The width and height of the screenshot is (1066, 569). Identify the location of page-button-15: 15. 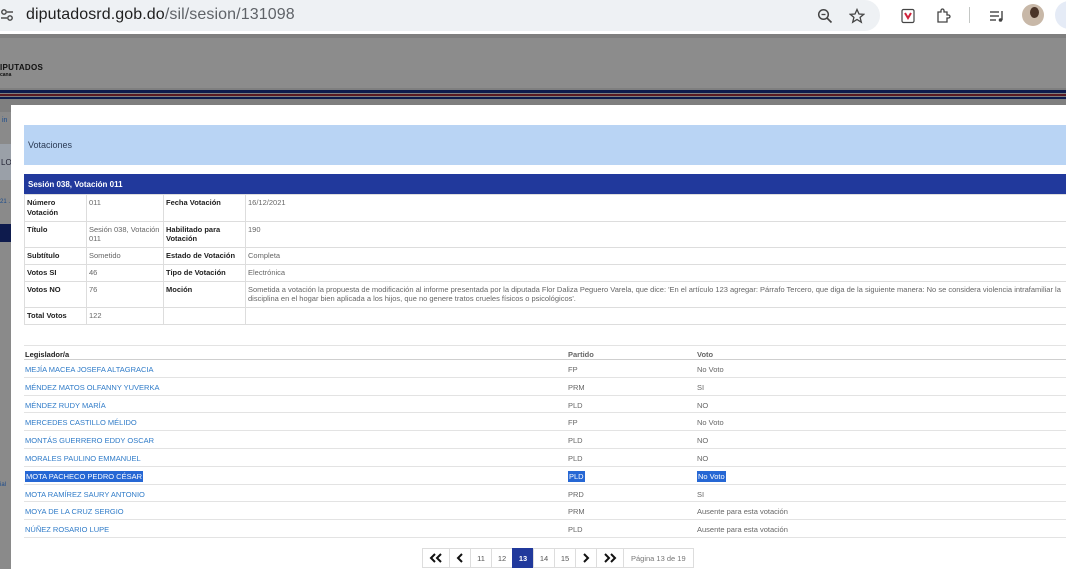
(565, 558).